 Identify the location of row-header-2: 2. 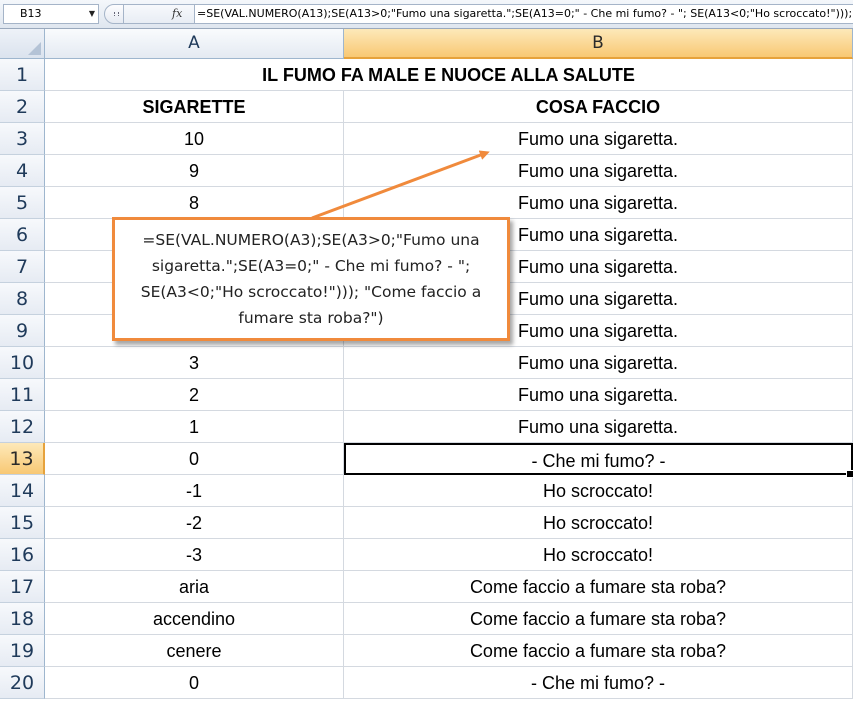
(22, 107).